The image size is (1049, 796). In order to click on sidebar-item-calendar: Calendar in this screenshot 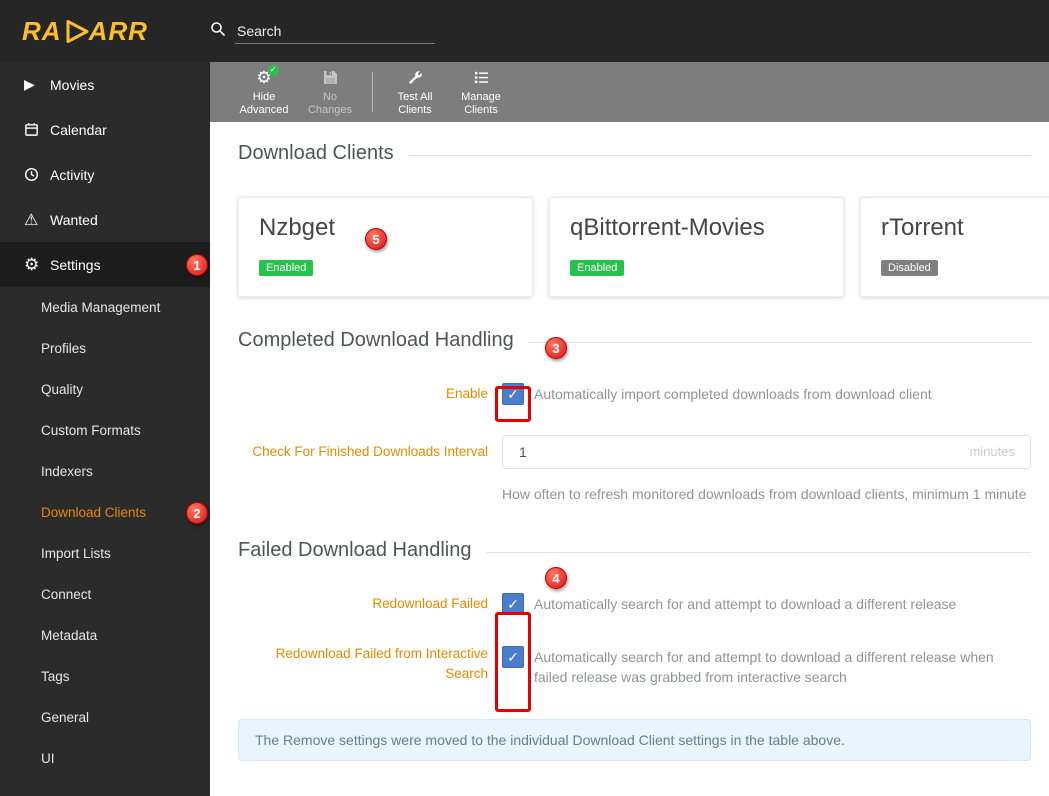, I will do `click(105, 129)`.